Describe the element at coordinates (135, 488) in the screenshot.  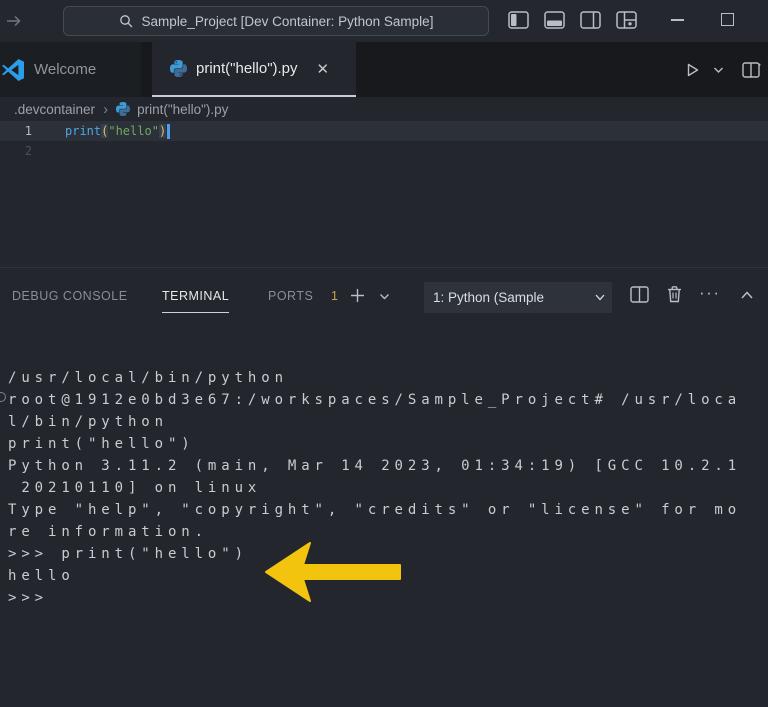
I see `terminal-line: 20210110] on linux` at that location.